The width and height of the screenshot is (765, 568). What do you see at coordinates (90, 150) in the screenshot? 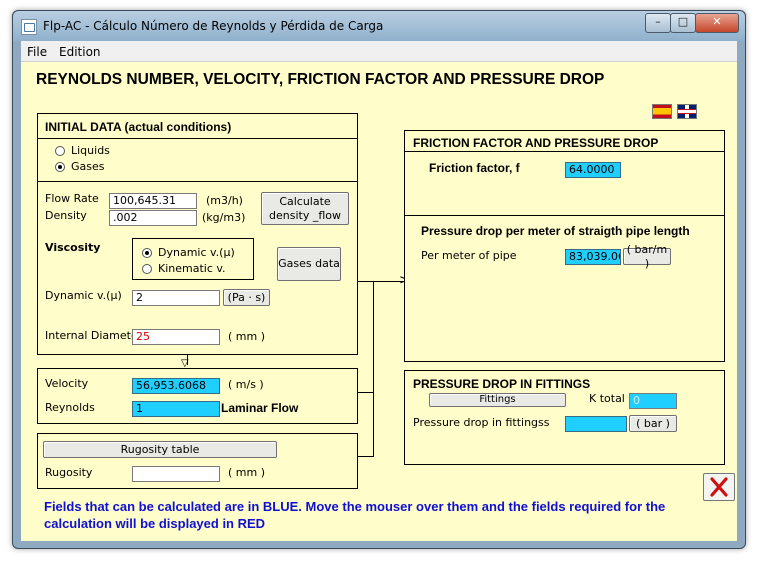
I see `liquids-label: Liquids` at bounding box center [90, 150].